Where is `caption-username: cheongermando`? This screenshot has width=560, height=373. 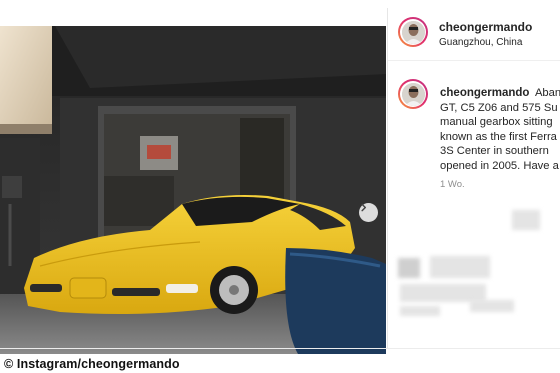
caption-username: cheongermando is located at coordinates (484, 93).